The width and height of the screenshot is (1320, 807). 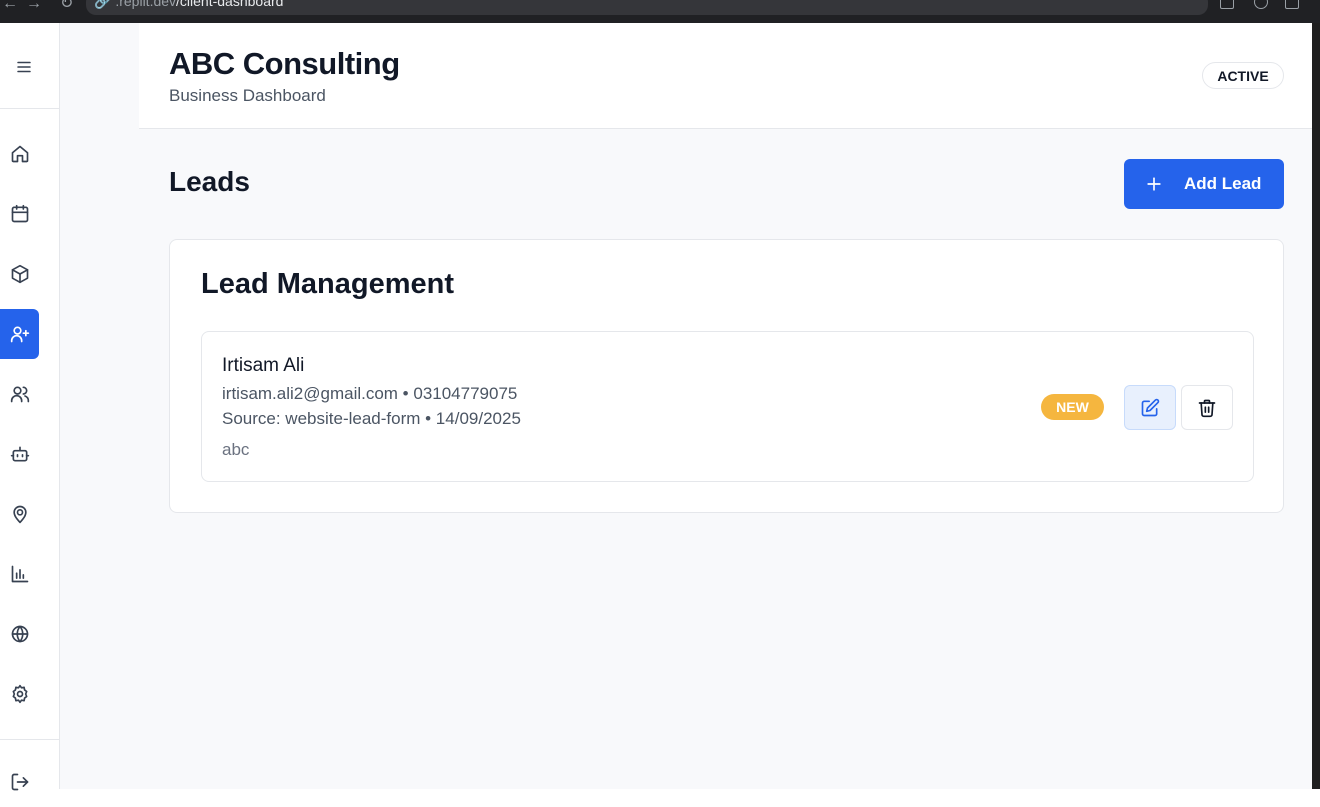 What do you see at coordinates (1223, 183) in the screenshot?
I see `add-lead-label: Add Lead` at bounding box center [1223, 183].